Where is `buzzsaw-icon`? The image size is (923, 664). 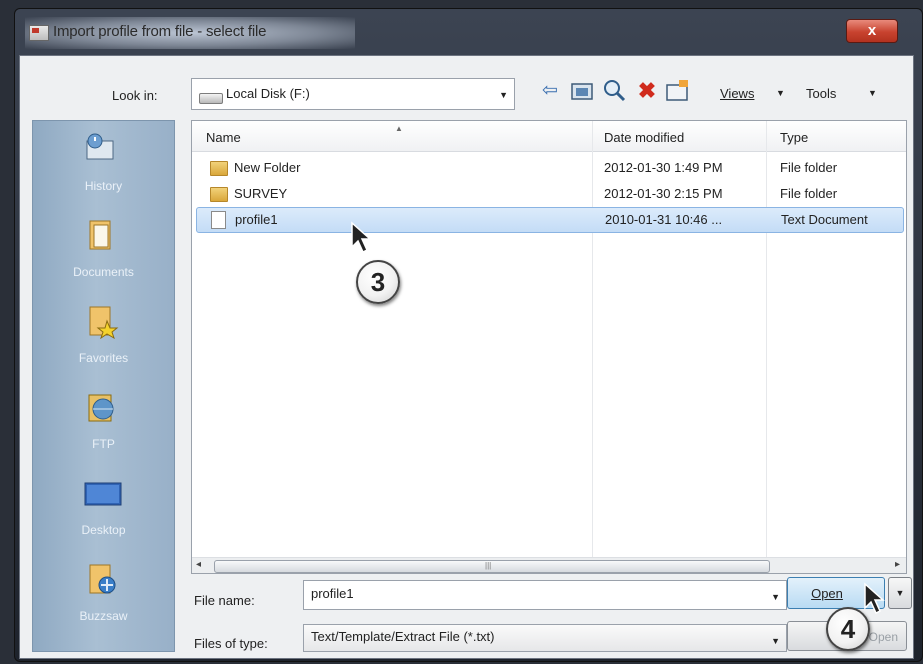
buzzsaw-icon is located at coordinates (101, 579).